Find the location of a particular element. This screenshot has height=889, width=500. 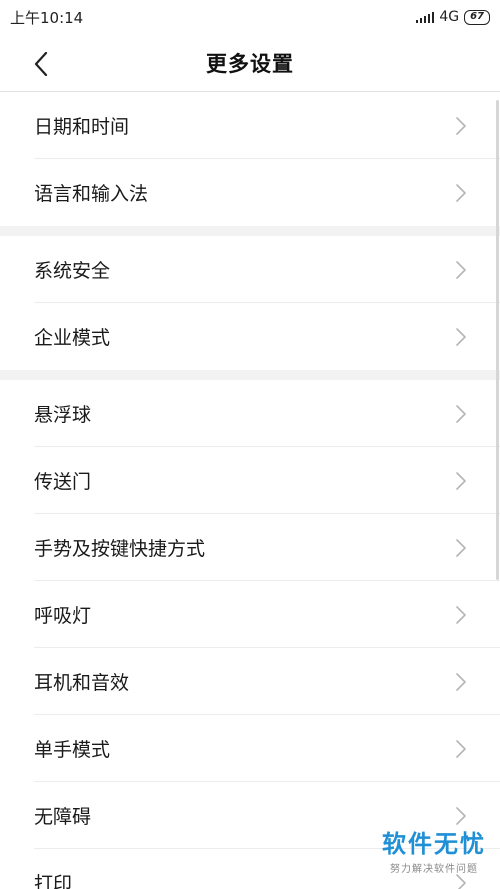

network-type: 4G is located at coordinates (449, 17).